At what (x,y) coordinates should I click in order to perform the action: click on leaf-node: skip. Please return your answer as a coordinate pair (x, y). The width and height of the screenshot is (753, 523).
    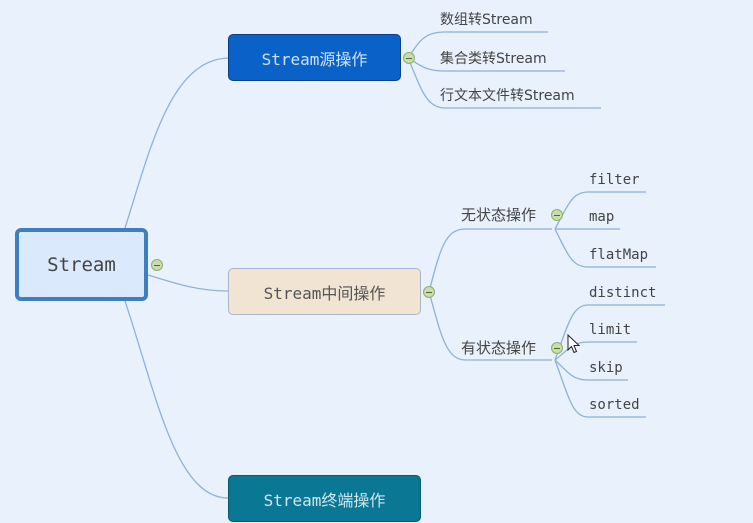
    Looking at the image, I should click on (606, 368).